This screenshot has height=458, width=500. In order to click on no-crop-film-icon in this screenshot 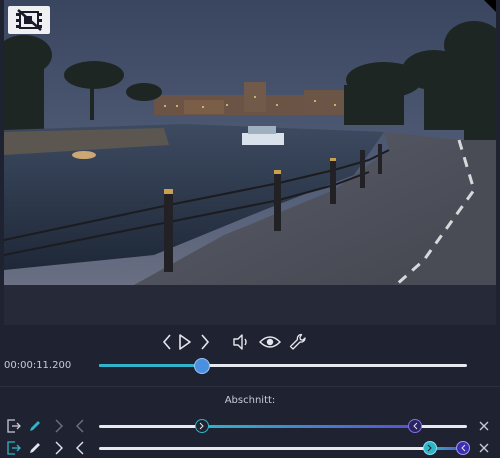, I will do `click(29, 20)`.